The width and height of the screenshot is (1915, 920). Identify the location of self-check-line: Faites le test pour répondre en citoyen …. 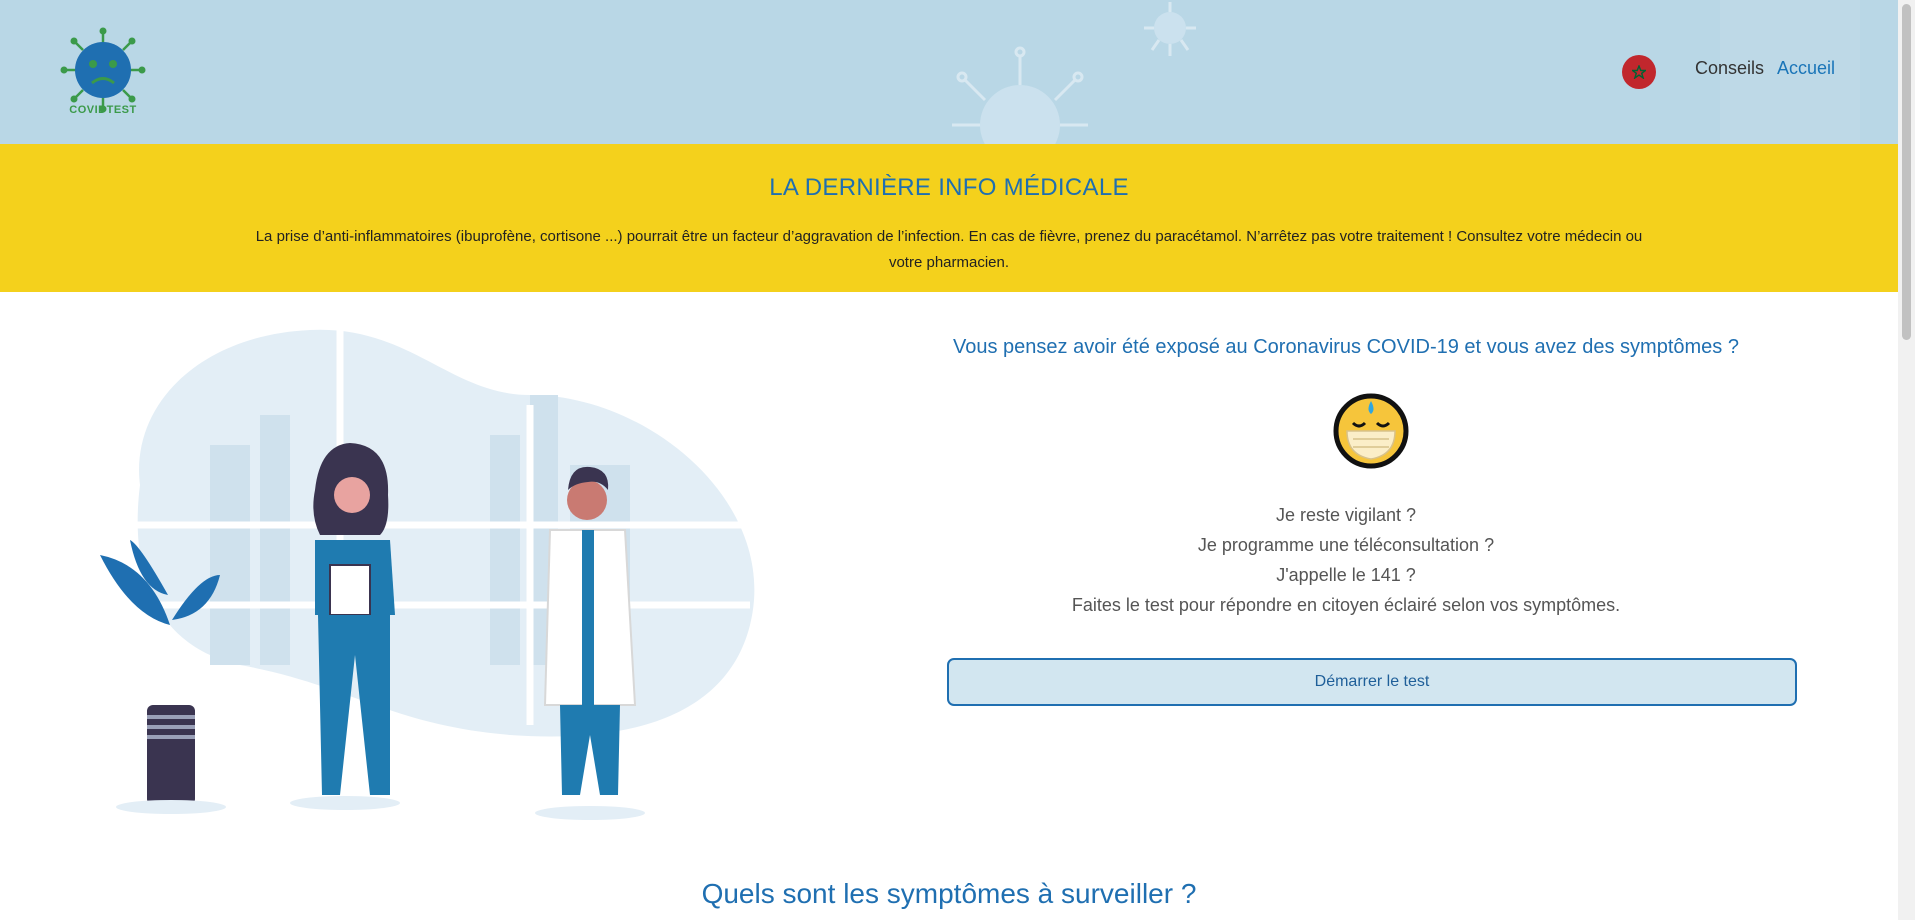
(1346, 605).